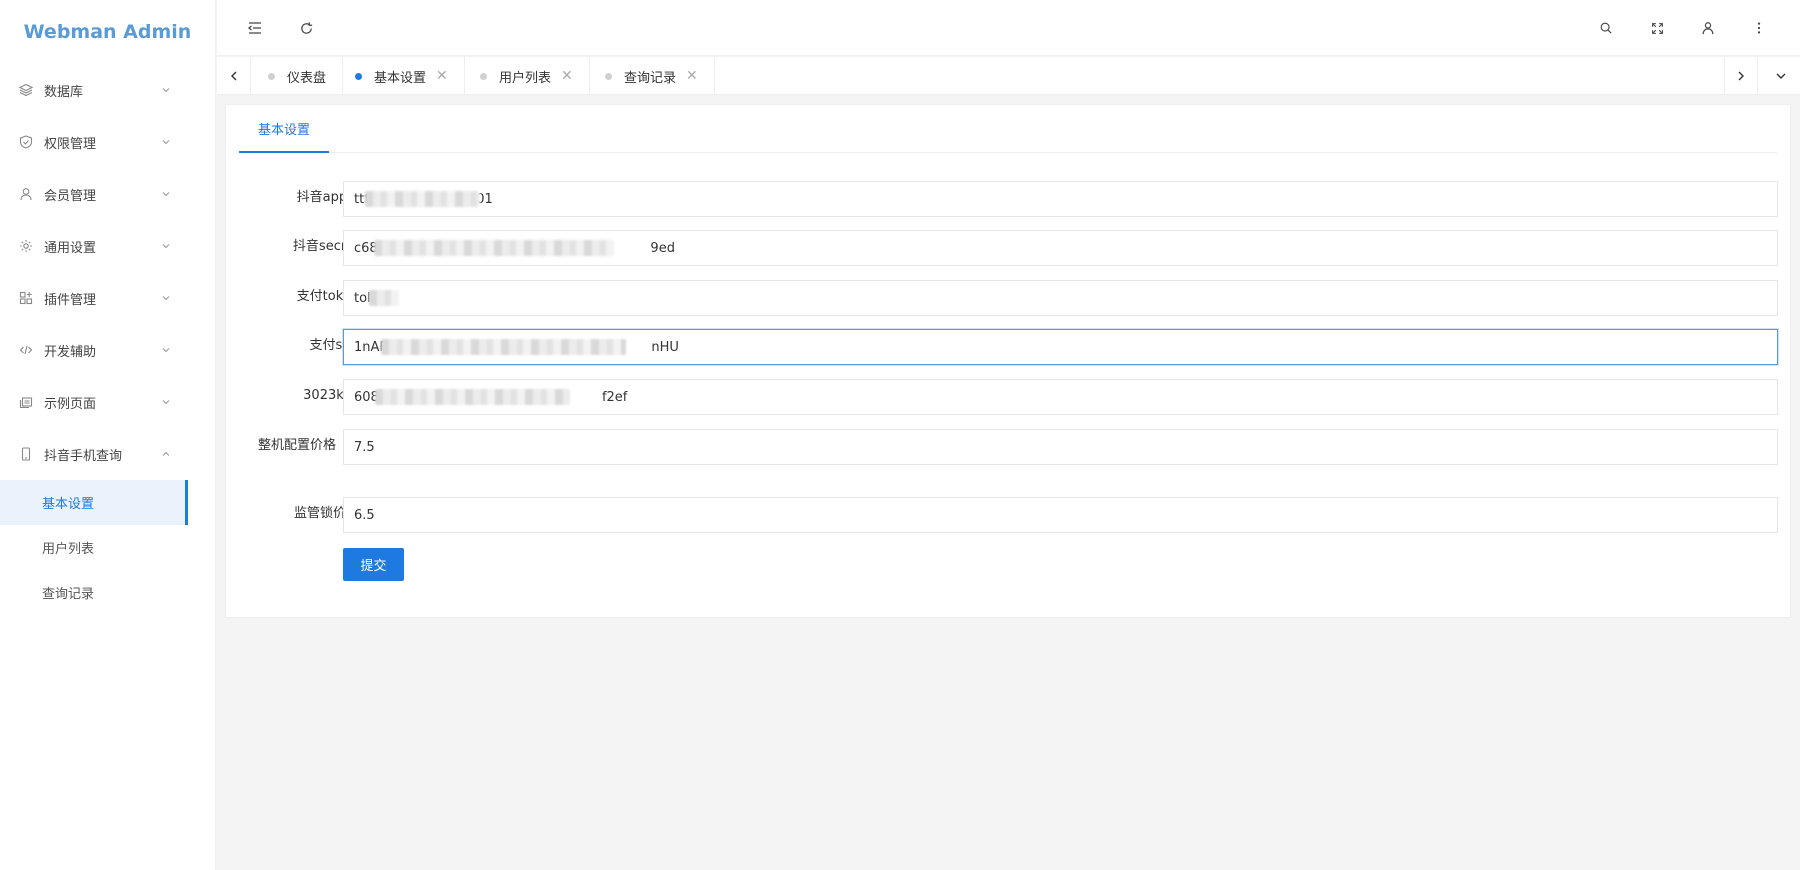 The width and height of the screenshot is (1800, 870). What do you see at coordinates (26, 298) in the screenshot?
I see `plugin-icon` at bounding box center [26, 298].